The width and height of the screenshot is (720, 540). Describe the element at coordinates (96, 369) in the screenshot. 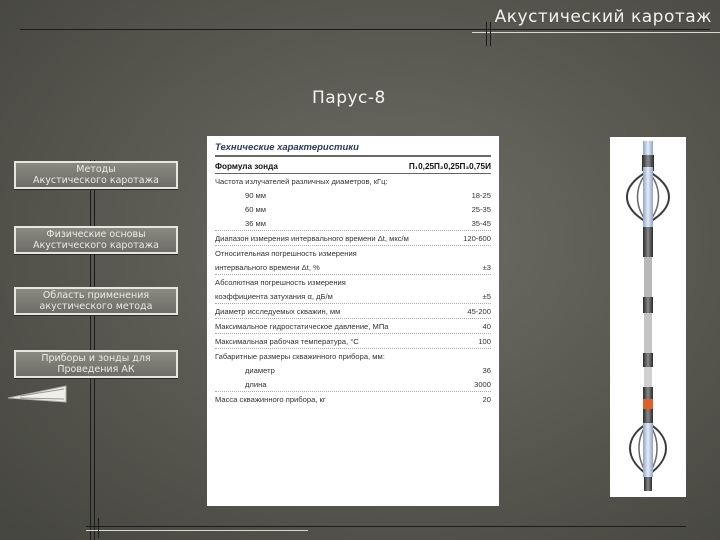

I see `nav-label-line2: Проведения АК` at that location.